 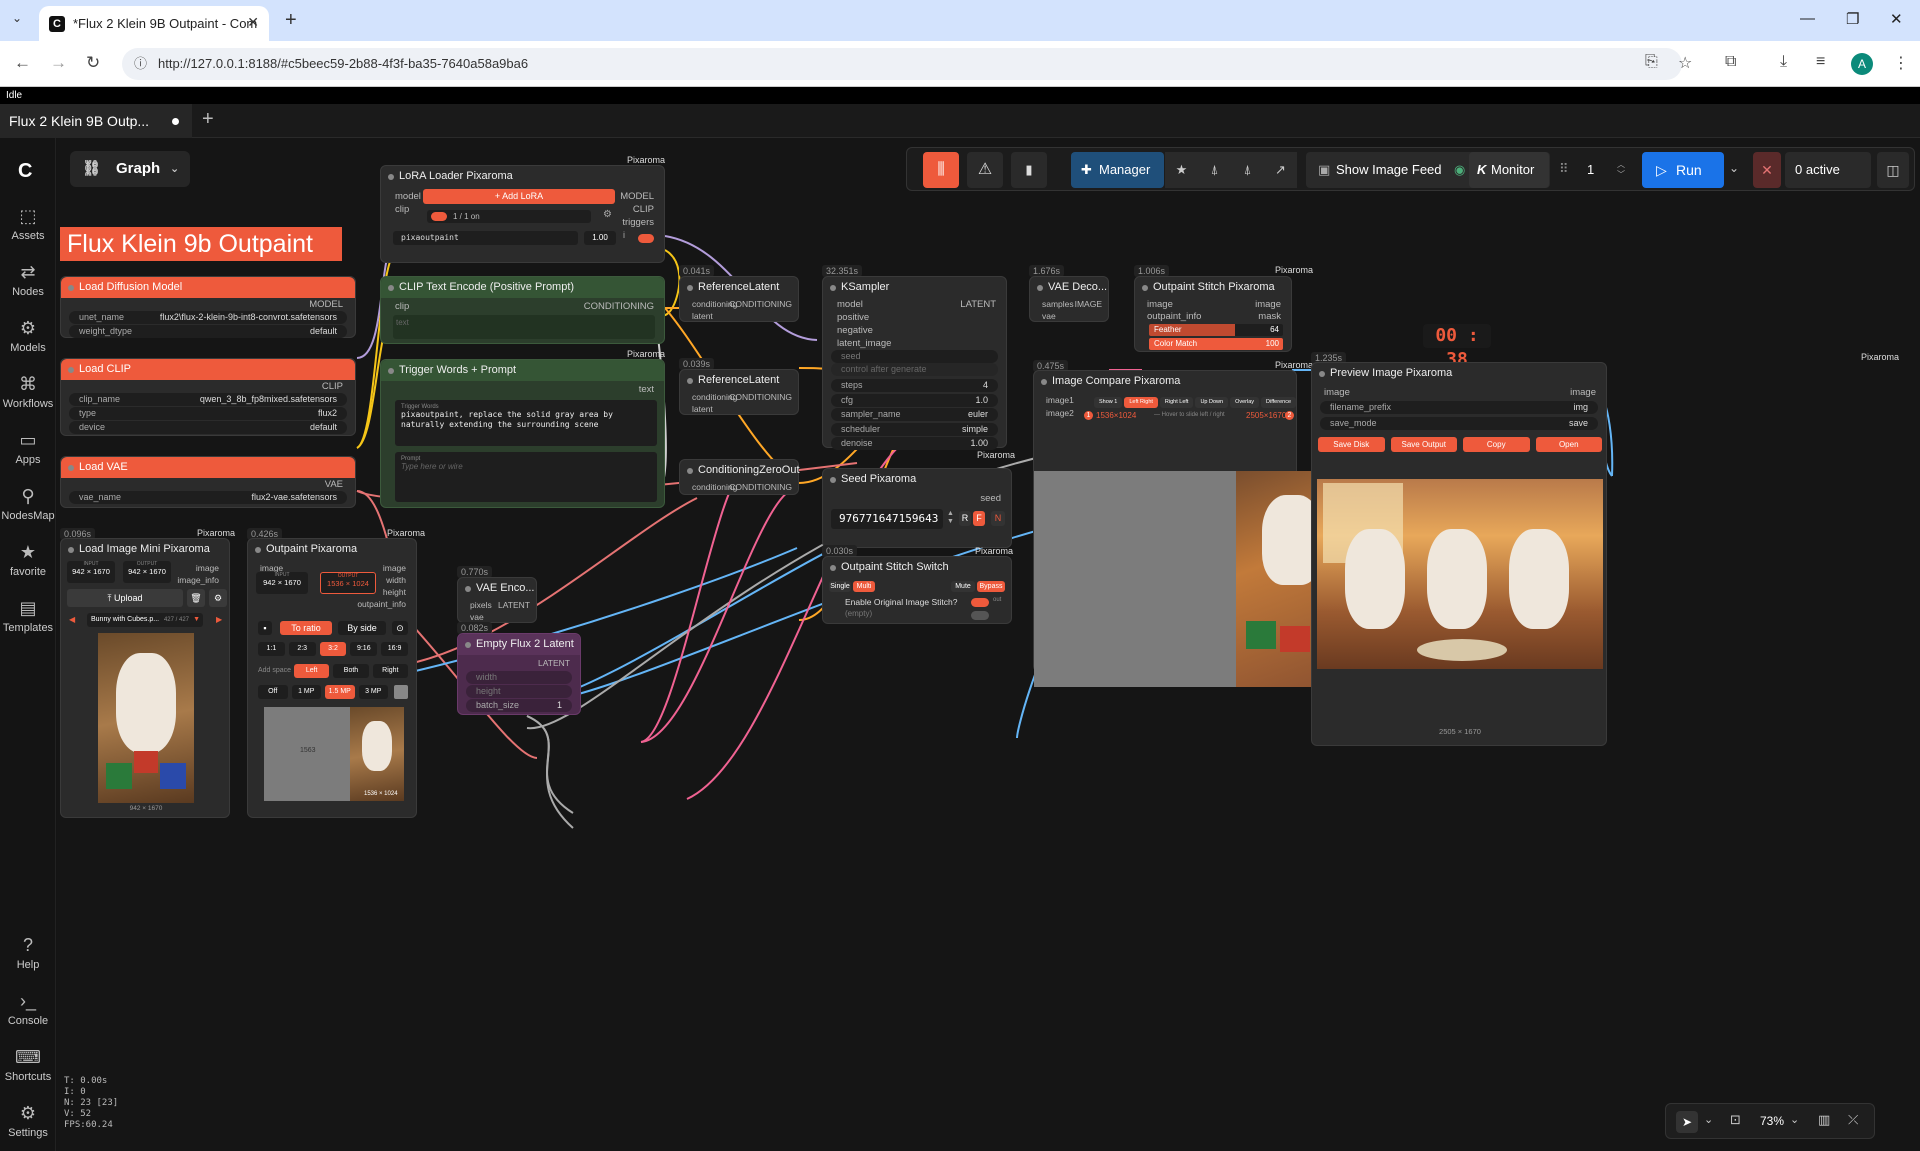 What do you see at coordinates (208, 119) in the screenshot?
I see `new-workflow-icon: +` at bounding box center [208, 119].